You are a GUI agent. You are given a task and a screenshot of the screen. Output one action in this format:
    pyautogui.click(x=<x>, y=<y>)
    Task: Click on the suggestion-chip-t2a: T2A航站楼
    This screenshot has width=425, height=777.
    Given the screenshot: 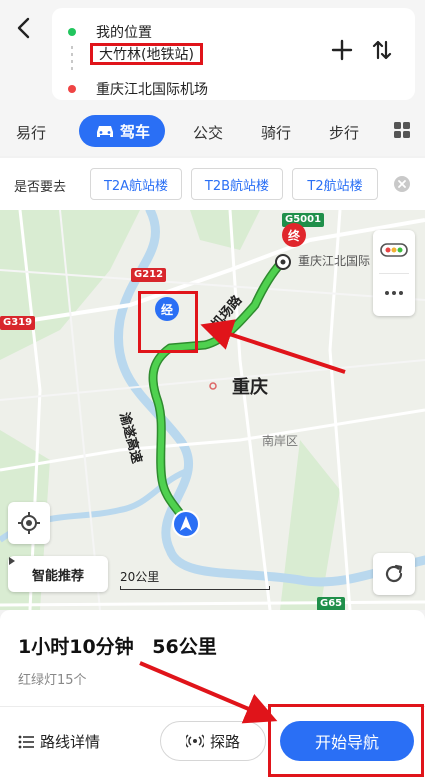 What is the action you would take?
    pyautogui.click(x=136, y=184)
    